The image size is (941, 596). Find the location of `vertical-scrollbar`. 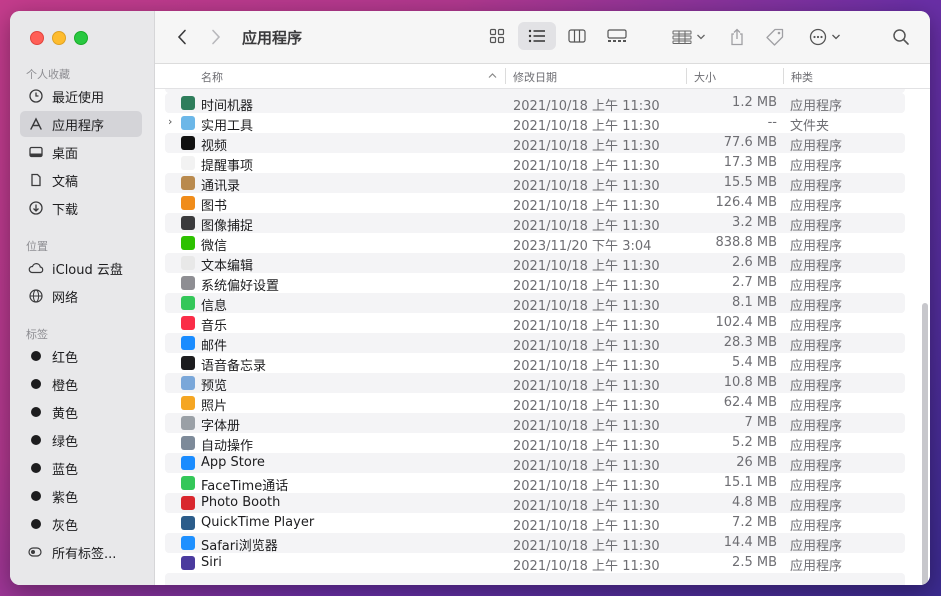

vertical-scrollbar is located at coordinates (925, 444).